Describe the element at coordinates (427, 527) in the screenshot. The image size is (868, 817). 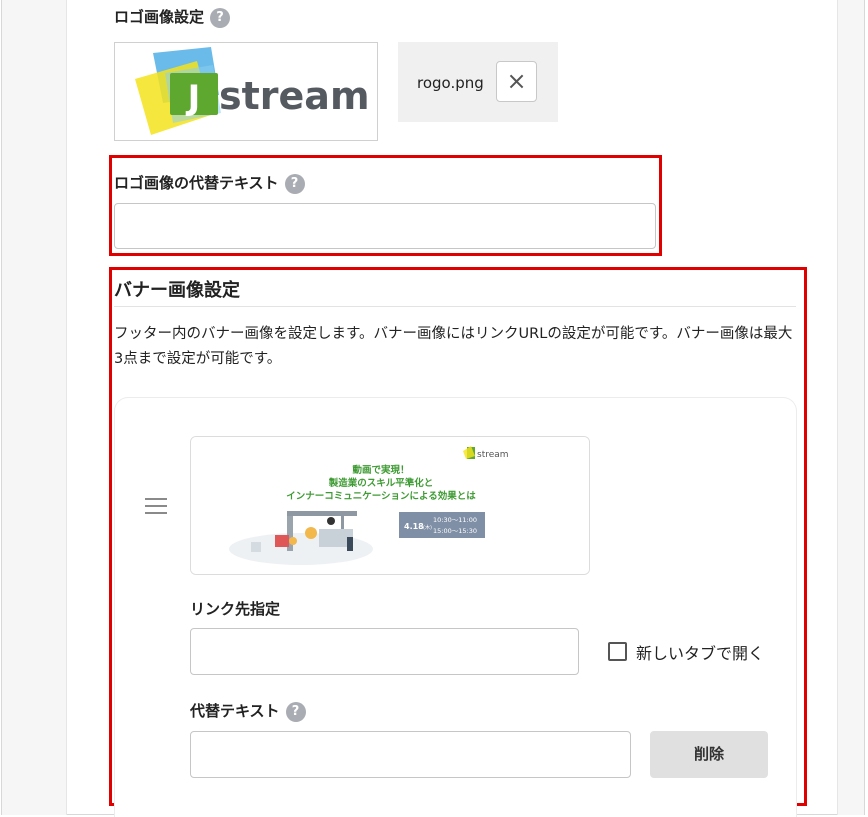
I see `banner-day: (木)` at that location.